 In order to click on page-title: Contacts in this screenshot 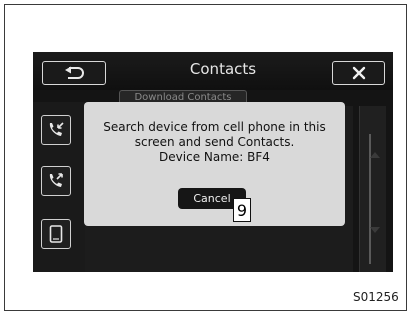, I will do `click(223, 69)`.